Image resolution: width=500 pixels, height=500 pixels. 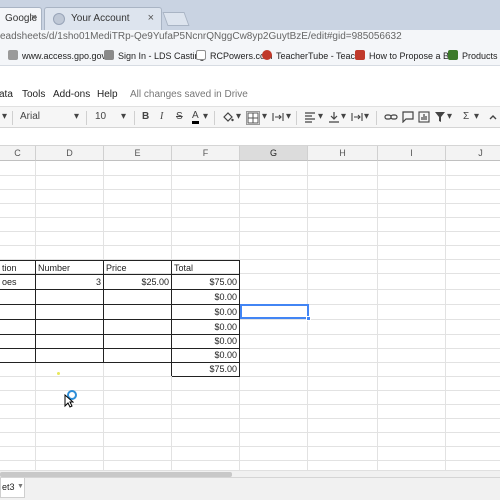 What do you see at coordinates (250, 488) in the screenshot?
I see `sheet-tab-bar: et3 ▼` at bounding box center [250, 488].